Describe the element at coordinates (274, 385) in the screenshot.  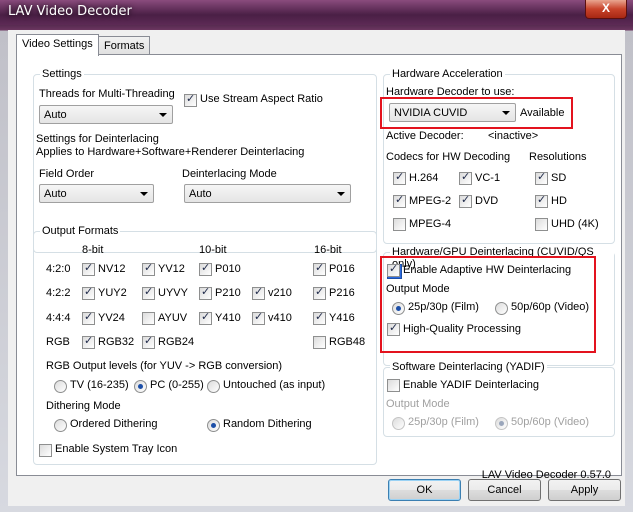
I see `rgb-untouched-label: Untouched (as input)` at that location.